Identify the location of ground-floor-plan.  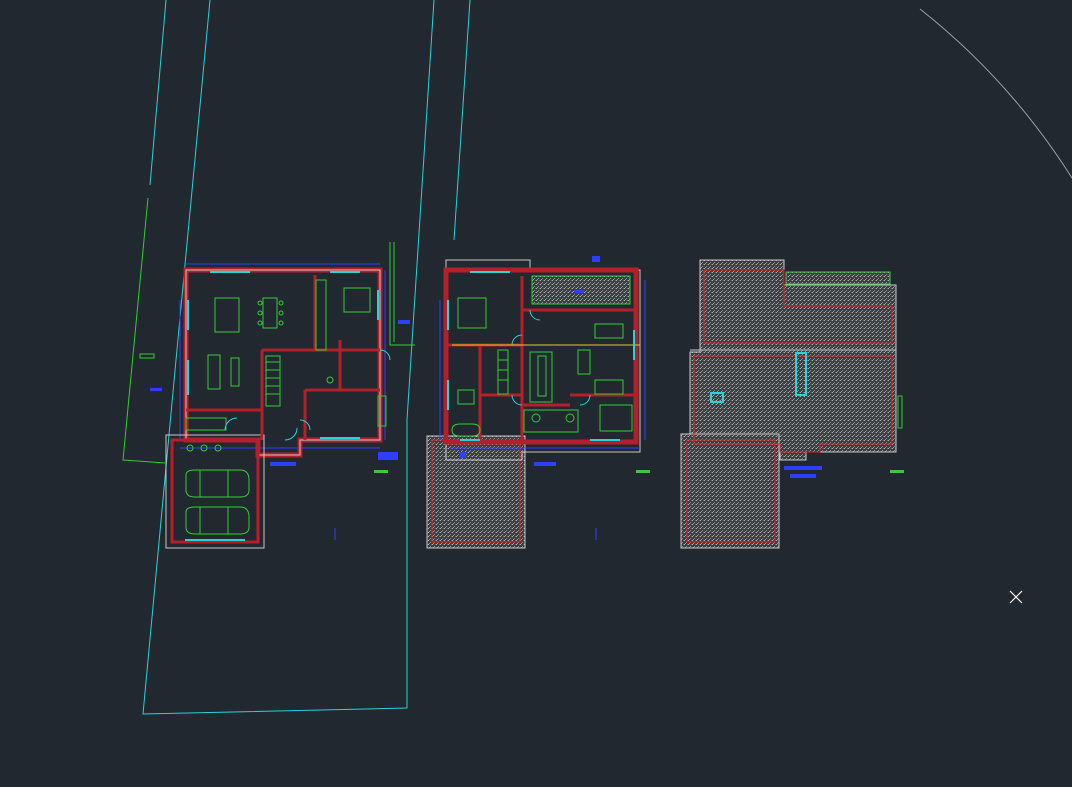
(280, 406).